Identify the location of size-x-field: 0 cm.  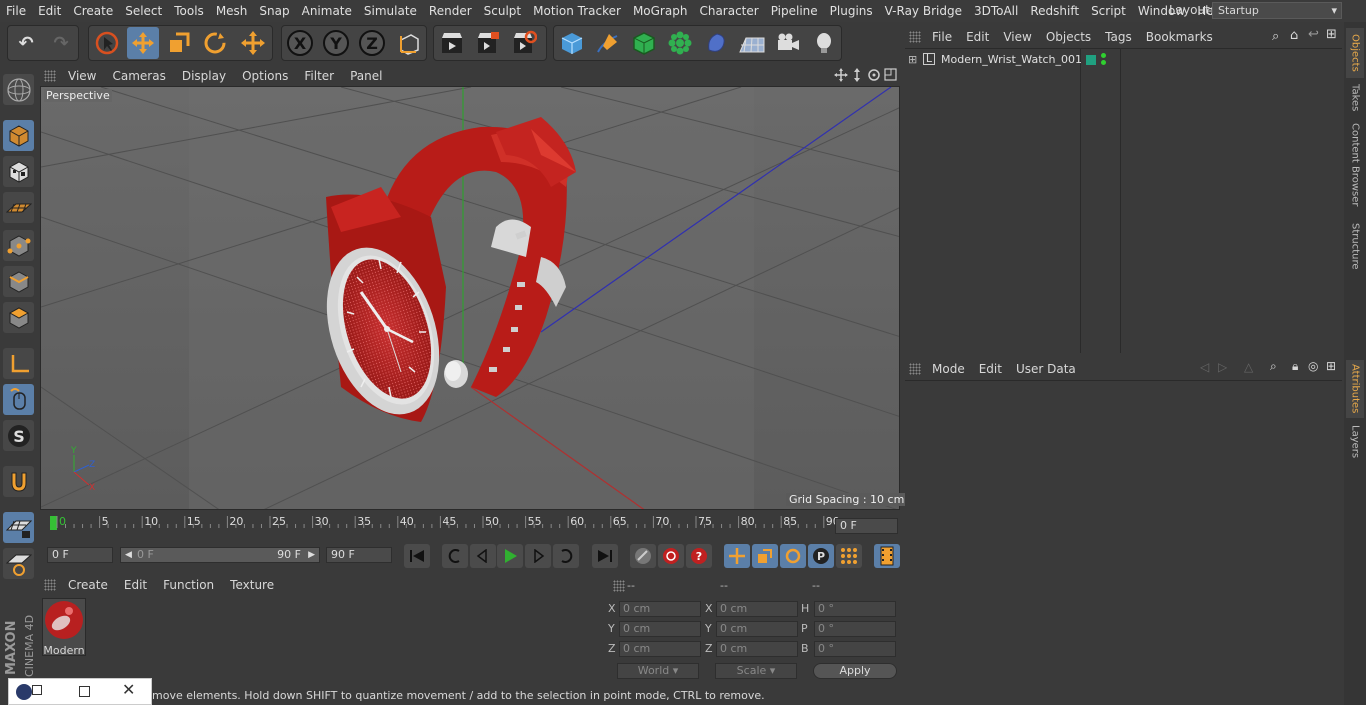
(757, 609).